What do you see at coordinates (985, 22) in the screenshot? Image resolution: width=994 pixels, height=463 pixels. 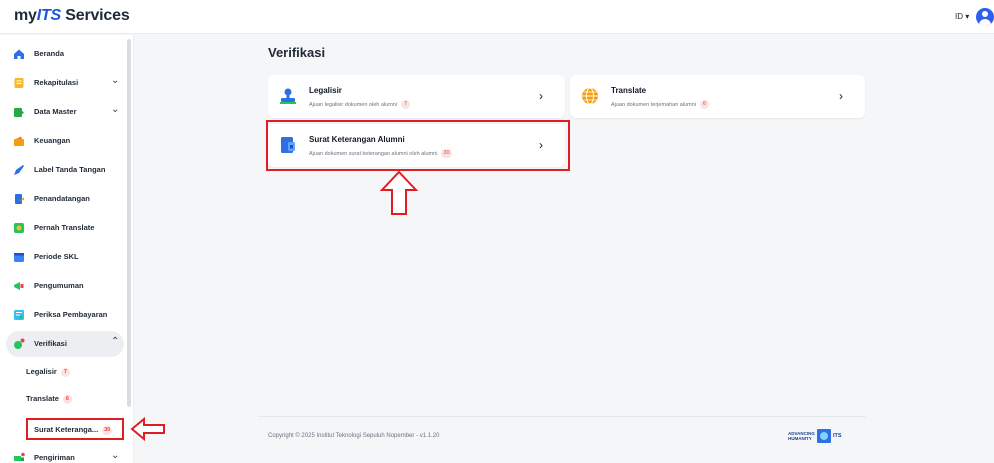 I see `avatar-body` at bounding box center [985, 22].